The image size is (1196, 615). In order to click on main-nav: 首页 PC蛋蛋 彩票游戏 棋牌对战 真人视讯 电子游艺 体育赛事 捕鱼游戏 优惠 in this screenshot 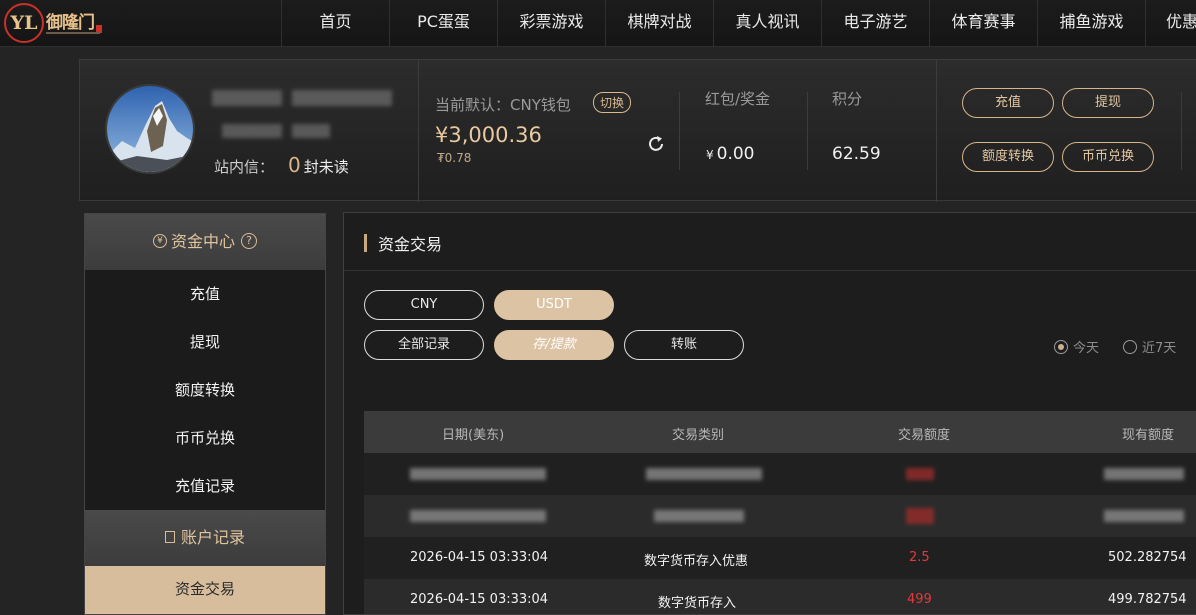, I will do `click(738, 23)`.